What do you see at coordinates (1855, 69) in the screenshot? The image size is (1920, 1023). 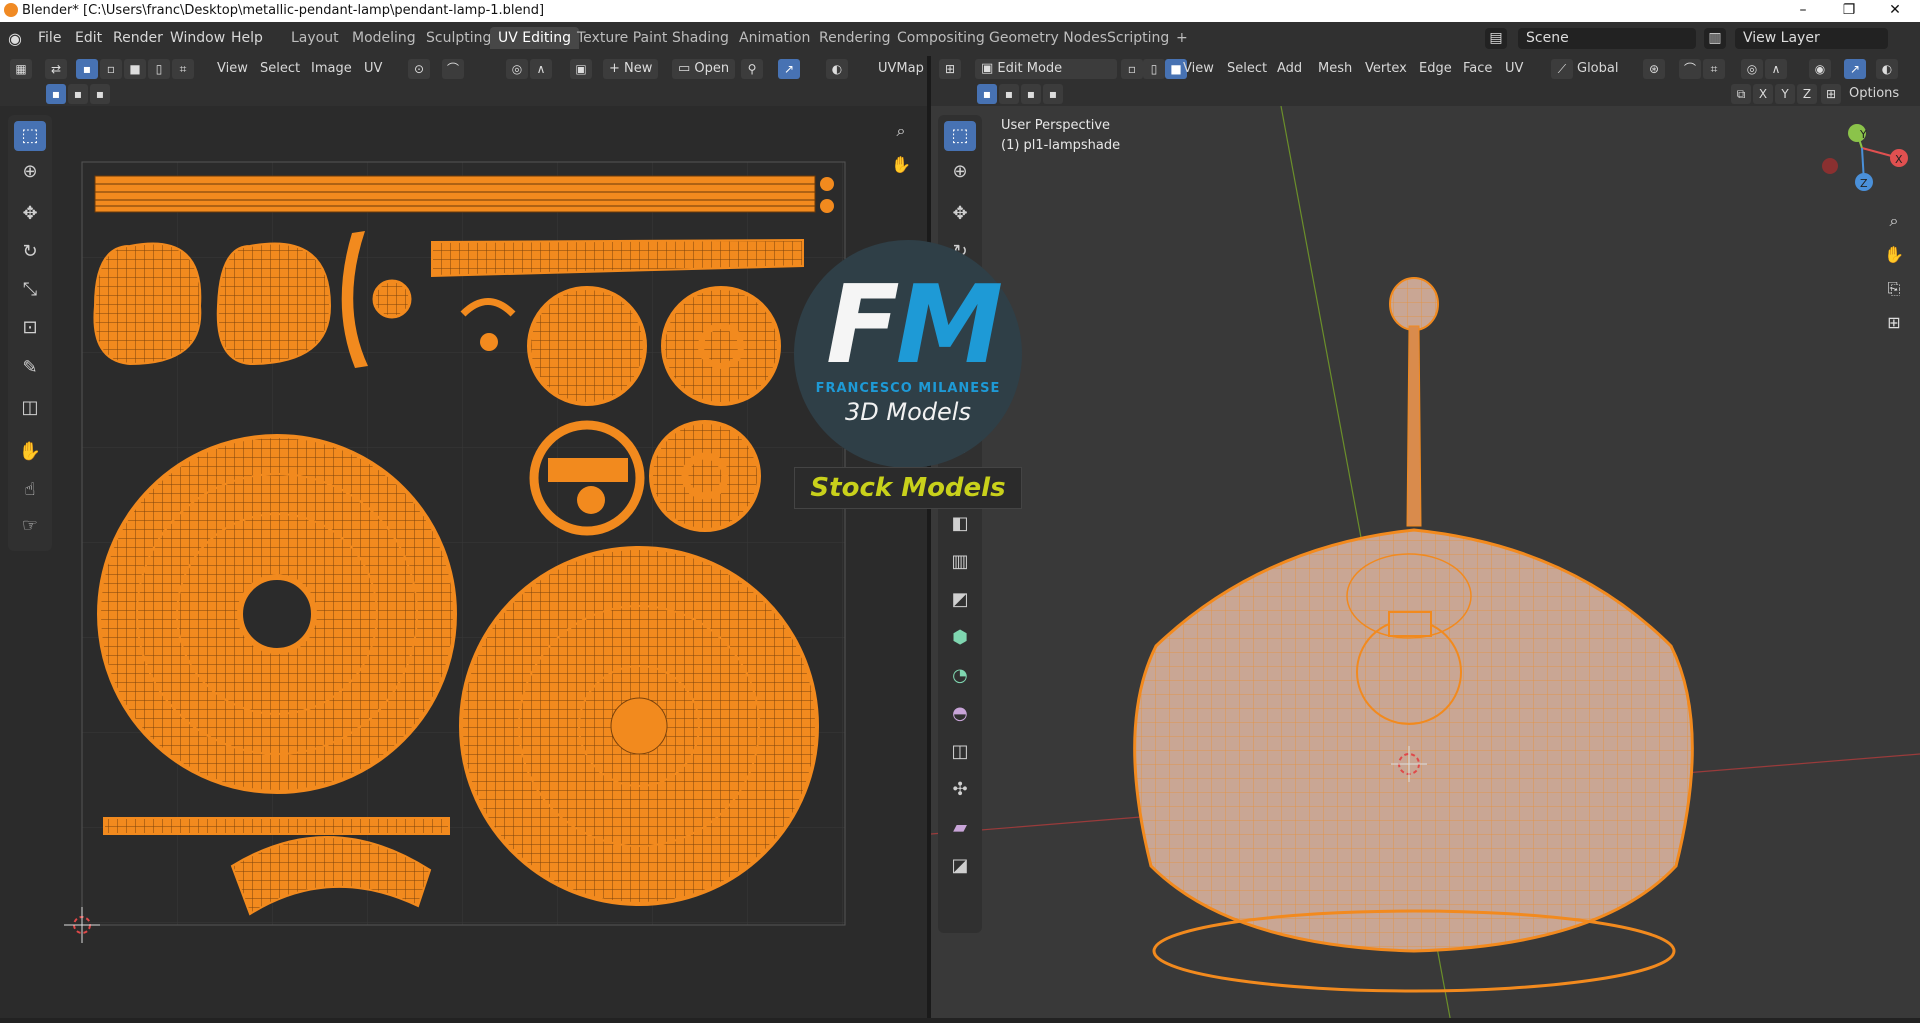 I see `viewport-gizmo-icon: ↗` at bounding box center [1855, 69].